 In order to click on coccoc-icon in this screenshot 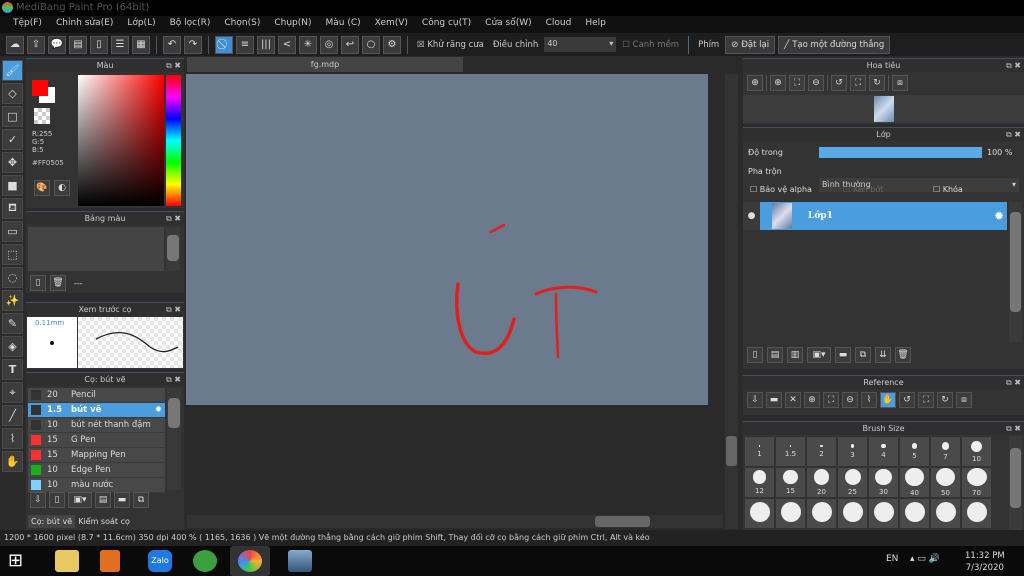, I will do `click(205, 561)`.